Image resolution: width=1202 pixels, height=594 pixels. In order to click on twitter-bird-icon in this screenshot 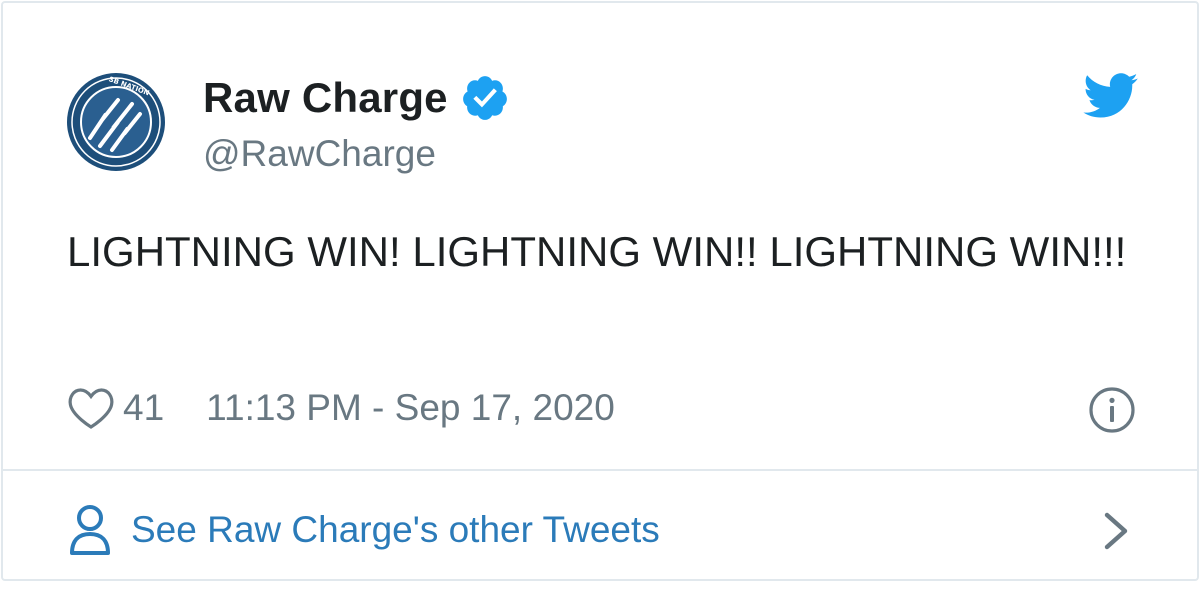, I will do `click(1111, 96)`.